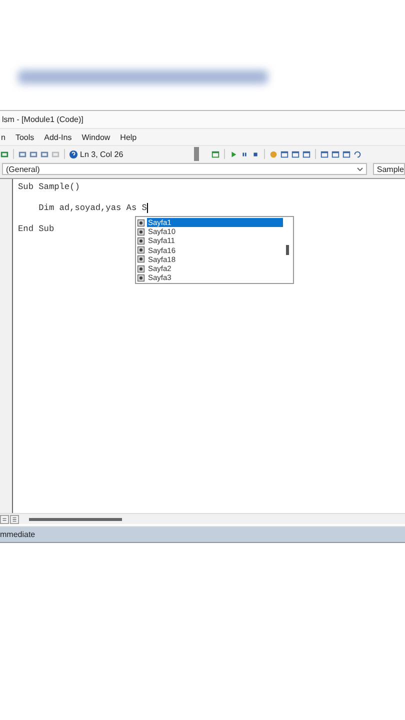  I want to click on code-line: Sub Sample(), so click(49, 187).